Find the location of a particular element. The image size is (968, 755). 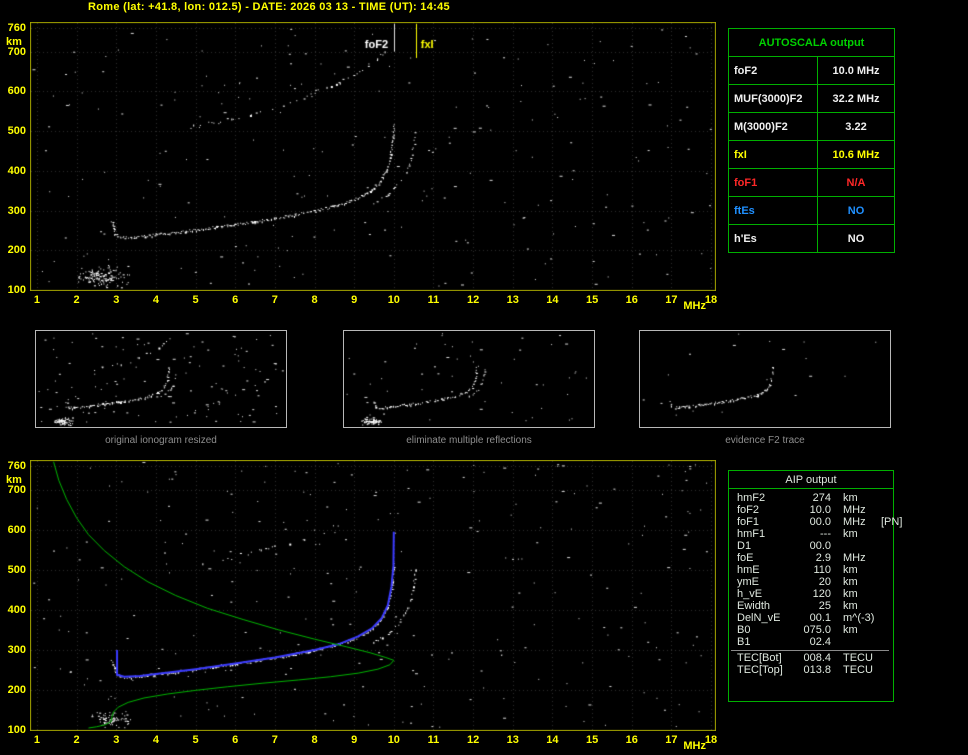

aip-param-label: foE is located at coordinates (745, 558).